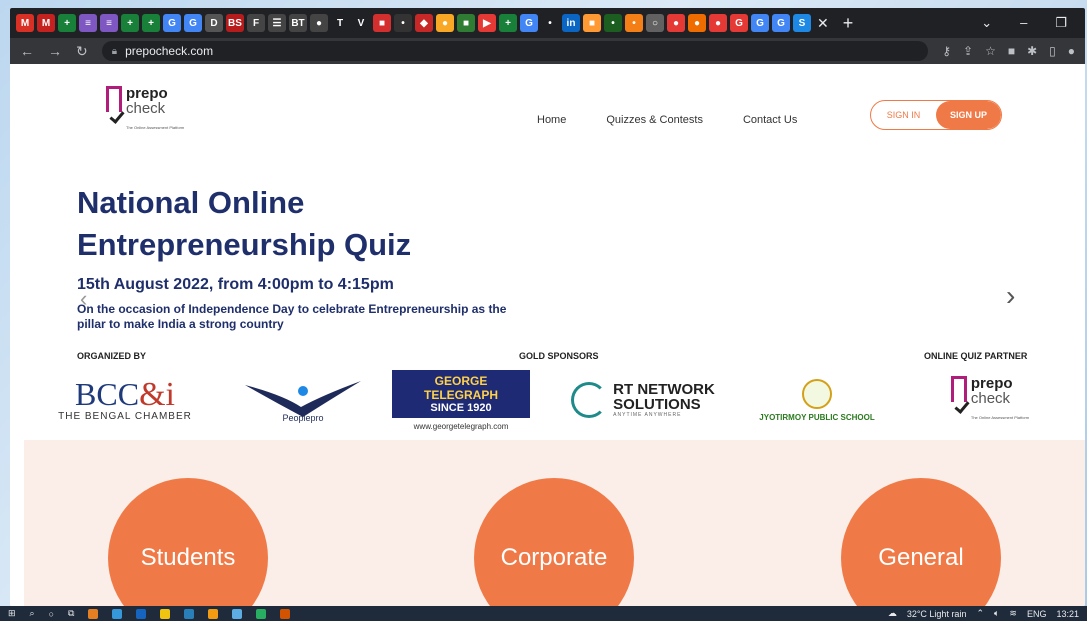 The width and height of the screenshot is (1087, 621). I want to click on app-icon: G, so click(739, 23).